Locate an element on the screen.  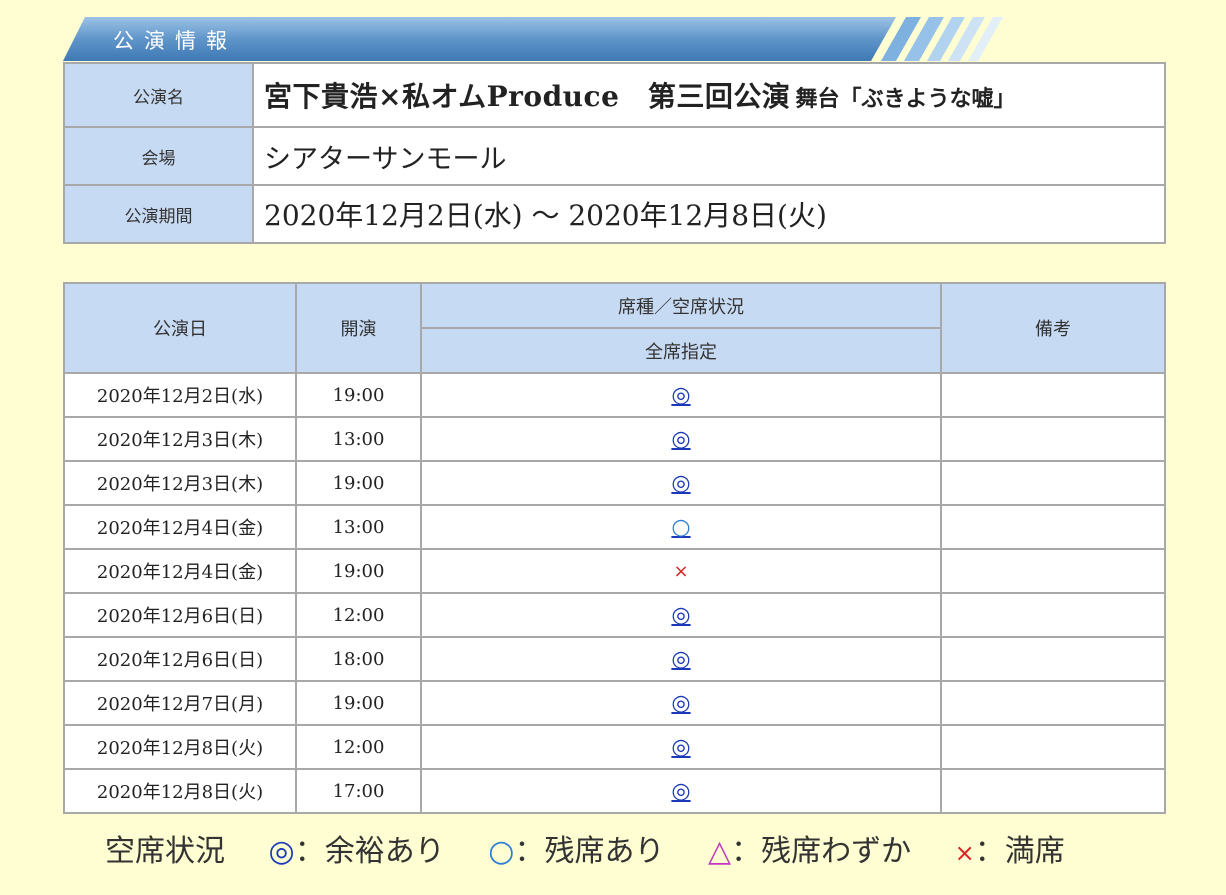
sold-out-icon: × is located at coordinates (681, 571).